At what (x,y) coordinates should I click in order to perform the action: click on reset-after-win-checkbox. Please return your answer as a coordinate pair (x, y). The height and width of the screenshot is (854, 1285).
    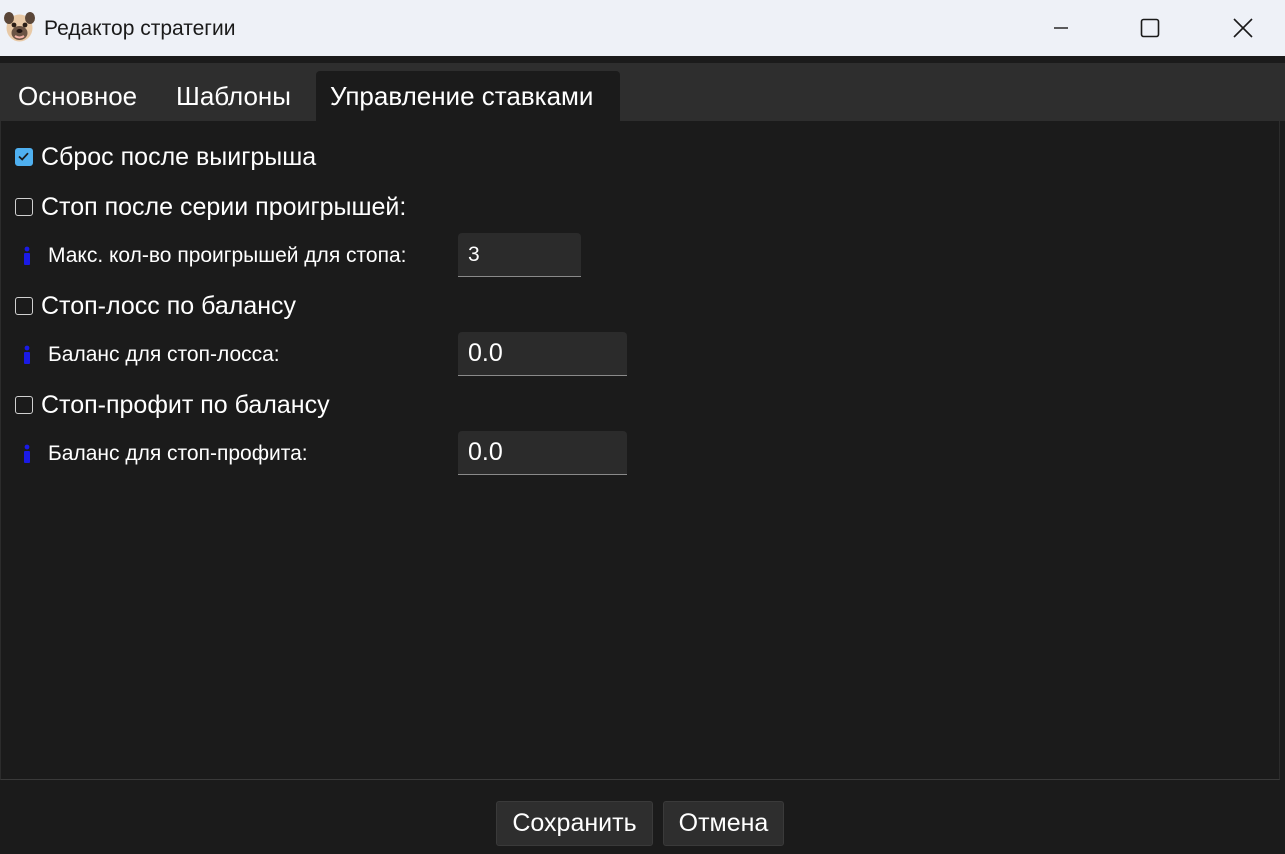
    Looking at the image, I should click on (24, 157).